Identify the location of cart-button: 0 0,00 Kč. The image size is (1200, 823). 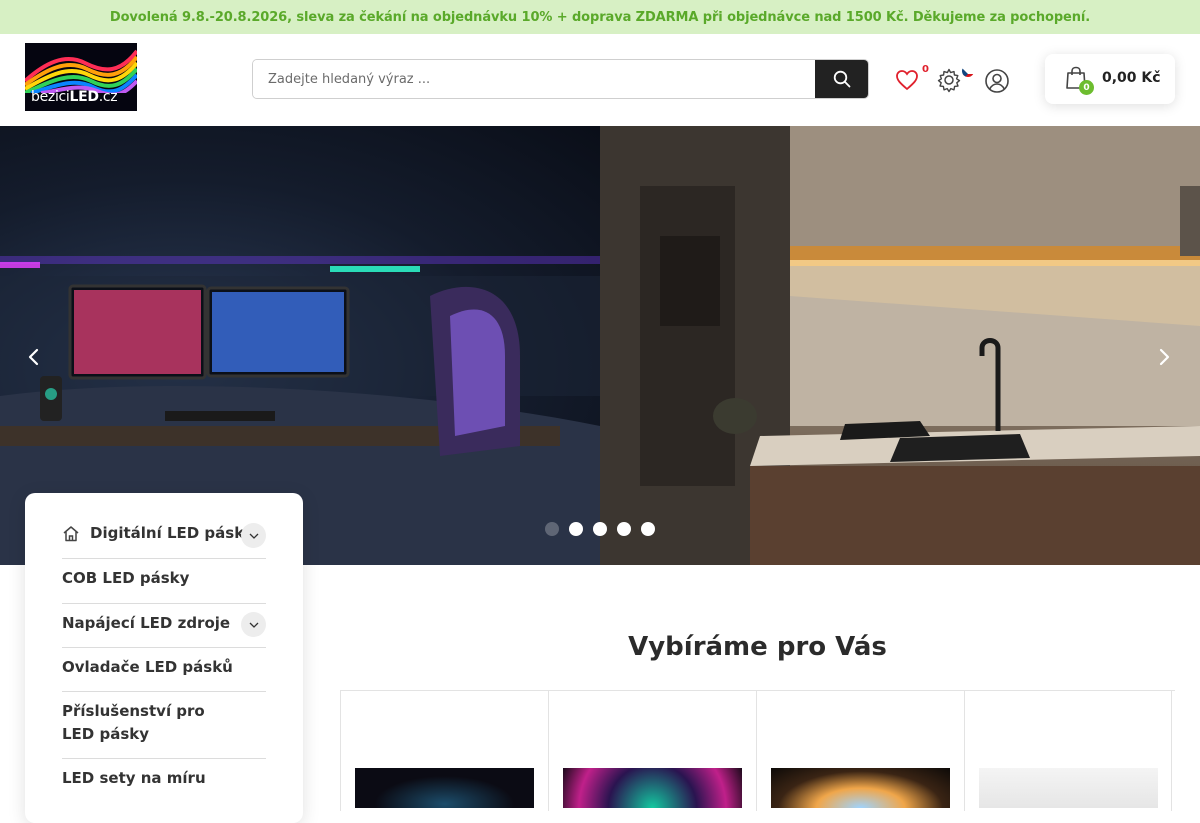
(1110, 79).